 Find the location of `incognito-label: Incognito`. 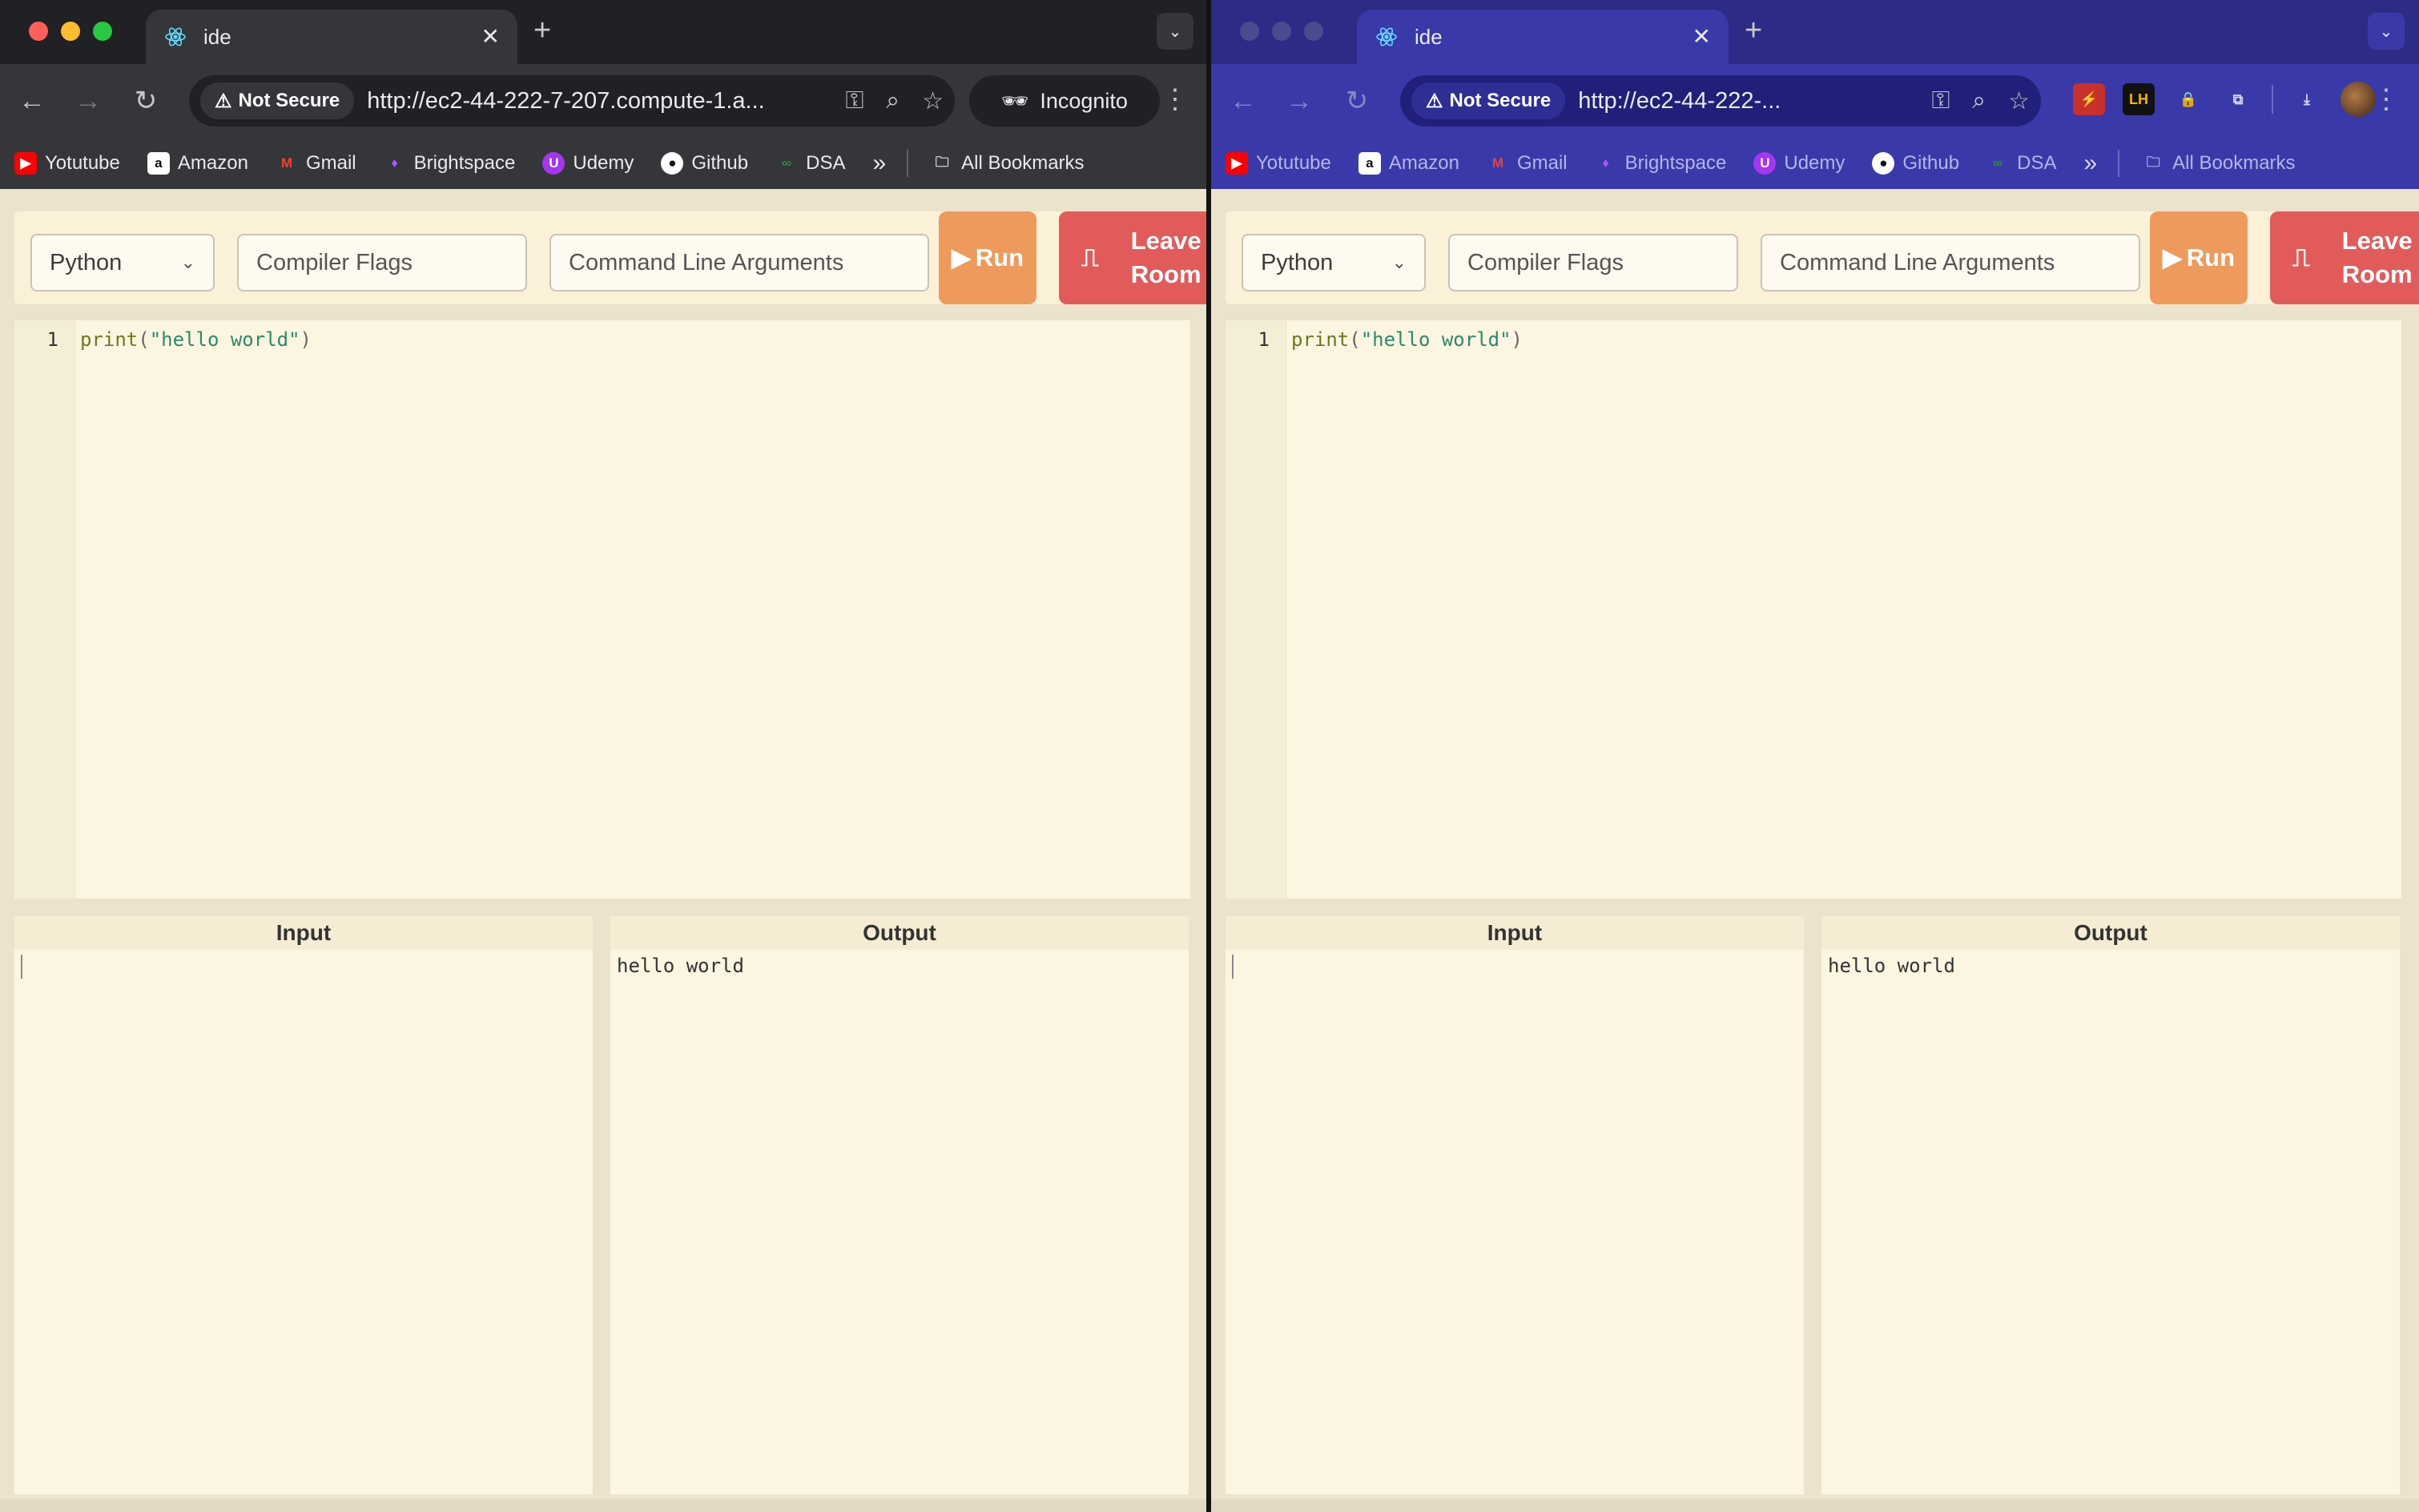

incognito-label: Incognito is located at coordinates (1084, 100).